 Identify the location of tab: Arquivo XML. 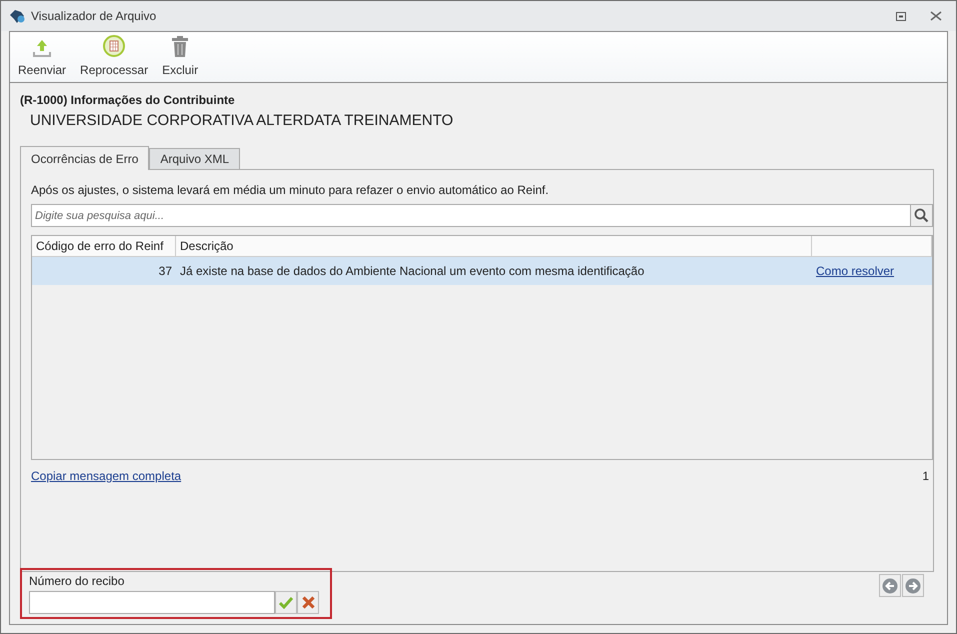
(194, 159).